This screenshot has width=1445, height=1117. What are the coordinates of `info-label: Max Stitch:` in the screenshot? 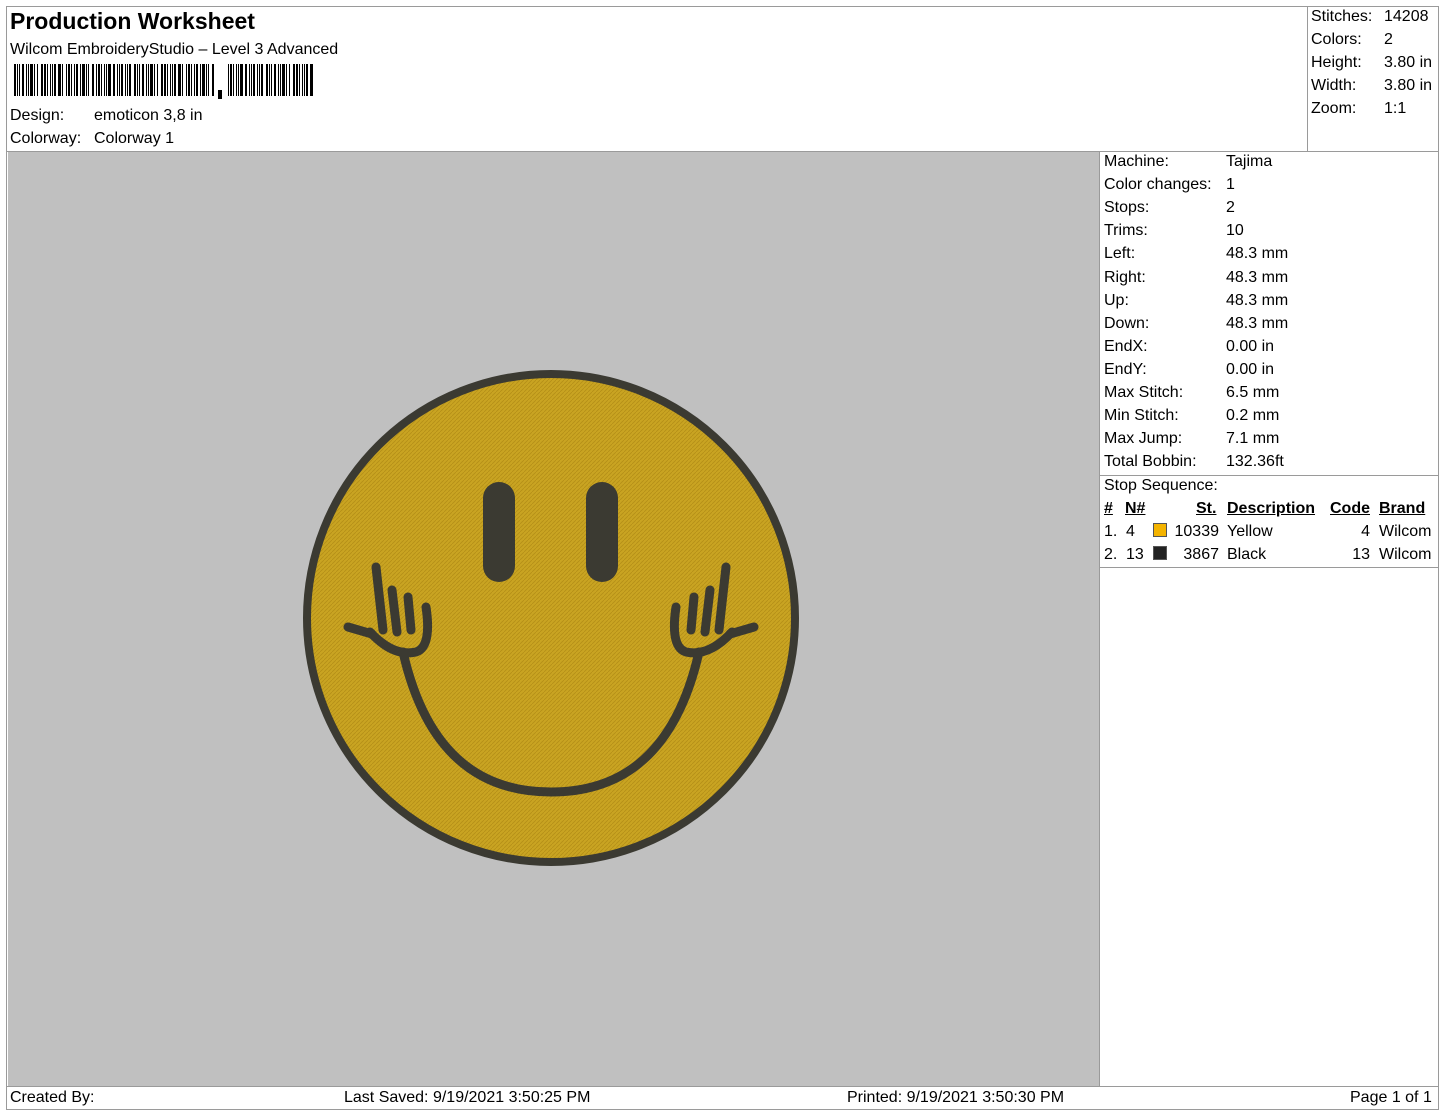 It's located at (1144, 392).